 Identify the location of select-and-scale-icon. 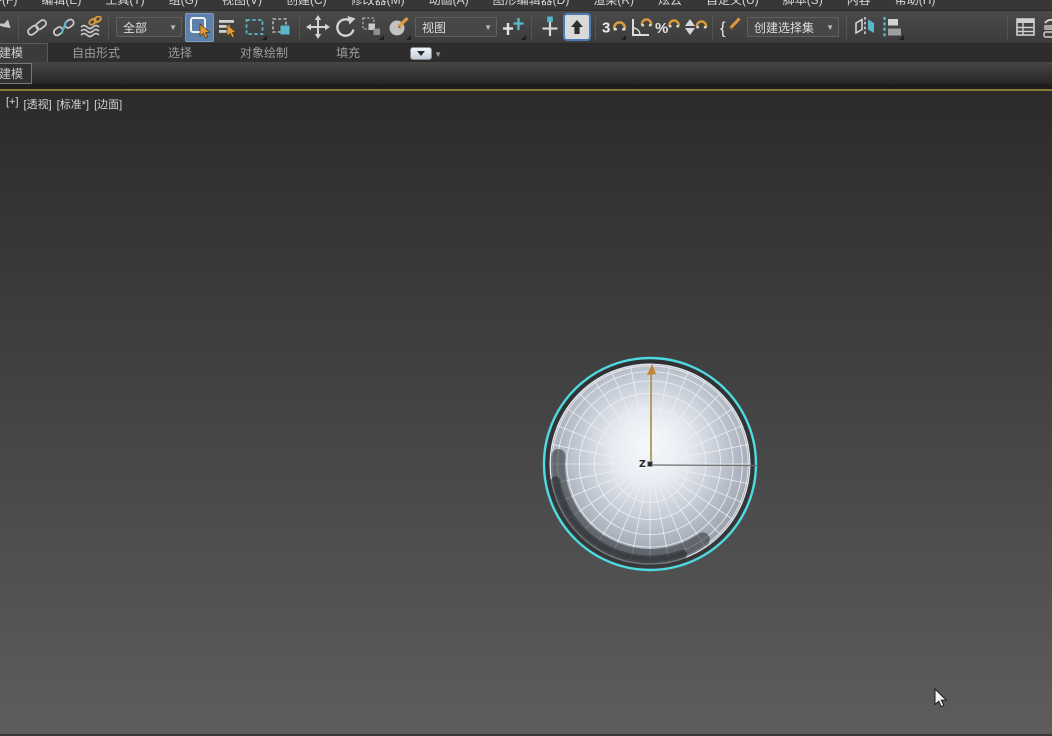
(371, 27).